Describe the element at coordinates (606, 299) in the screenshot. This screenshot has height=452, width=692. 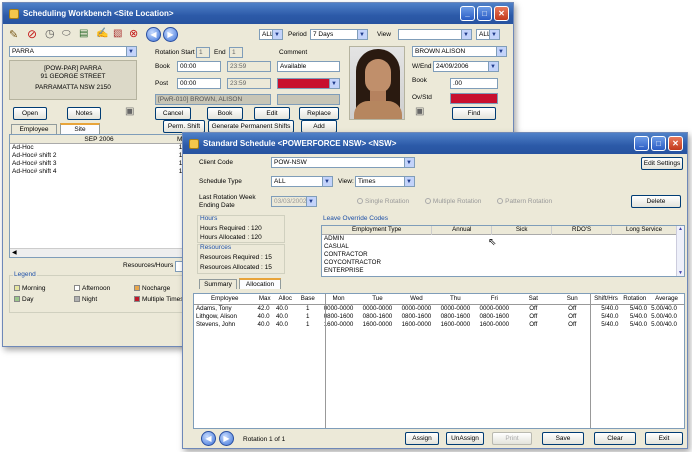
I see `summary-column-header: Shift/Hrs` at that location.